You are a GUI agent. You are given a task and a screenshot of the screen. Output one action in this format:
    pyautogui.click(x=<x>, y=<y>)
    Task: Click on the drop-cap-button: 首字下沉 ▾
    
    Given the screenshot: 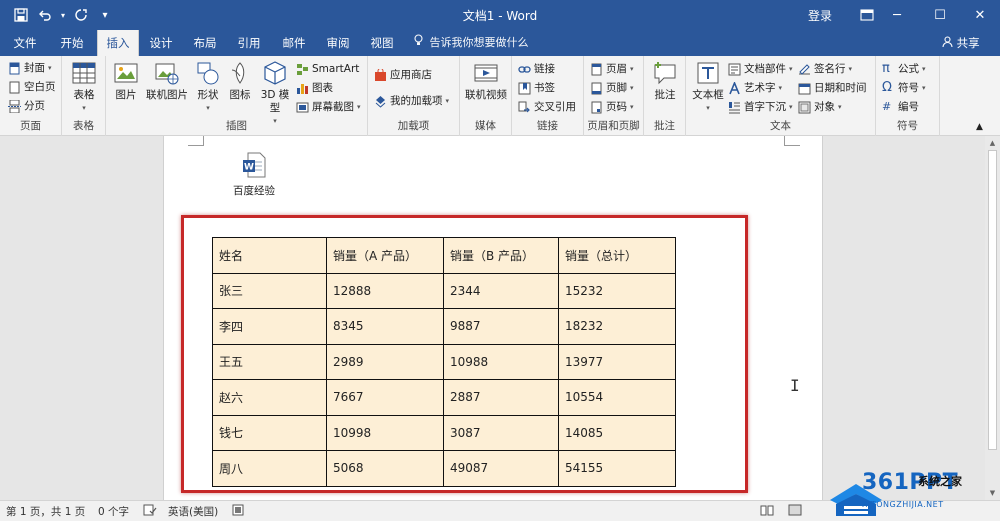 What is the action you would take?
    pyautogui.click(x=760, y=107)
    